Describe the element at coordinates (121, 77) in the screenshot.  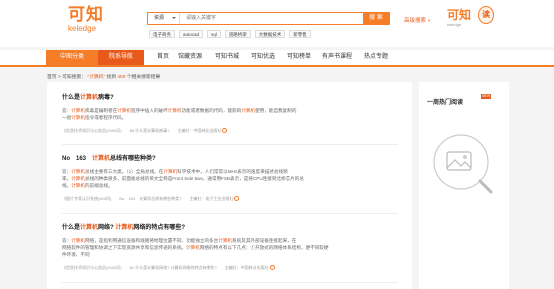
I see `result-count: 459` at that location.